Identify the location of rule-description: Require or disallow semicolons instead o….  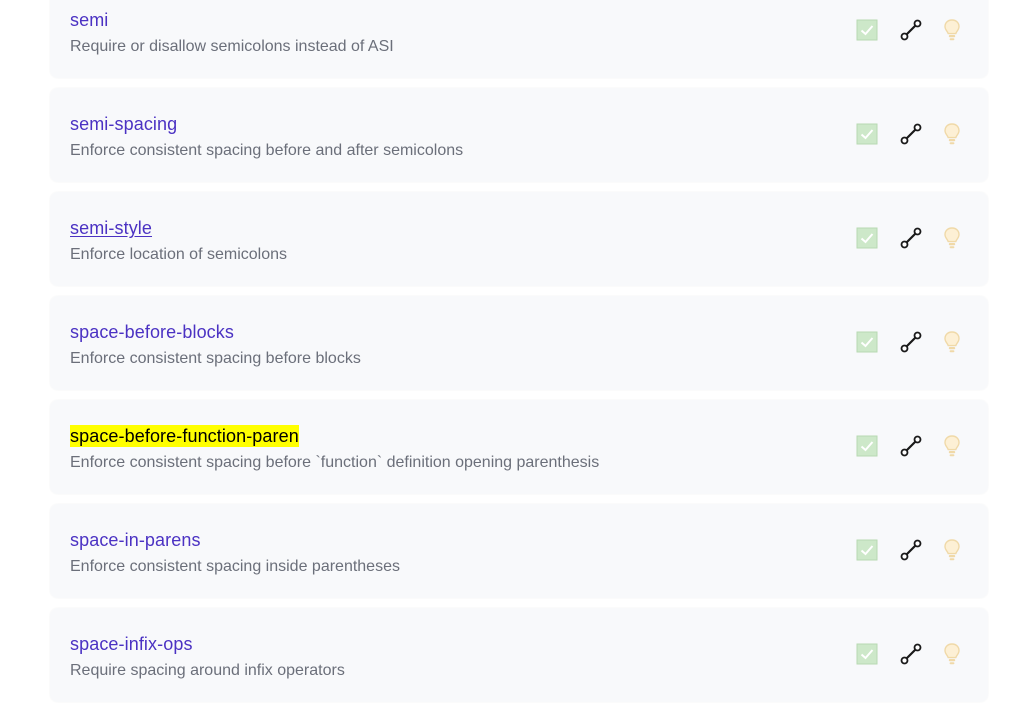
(232, 46).